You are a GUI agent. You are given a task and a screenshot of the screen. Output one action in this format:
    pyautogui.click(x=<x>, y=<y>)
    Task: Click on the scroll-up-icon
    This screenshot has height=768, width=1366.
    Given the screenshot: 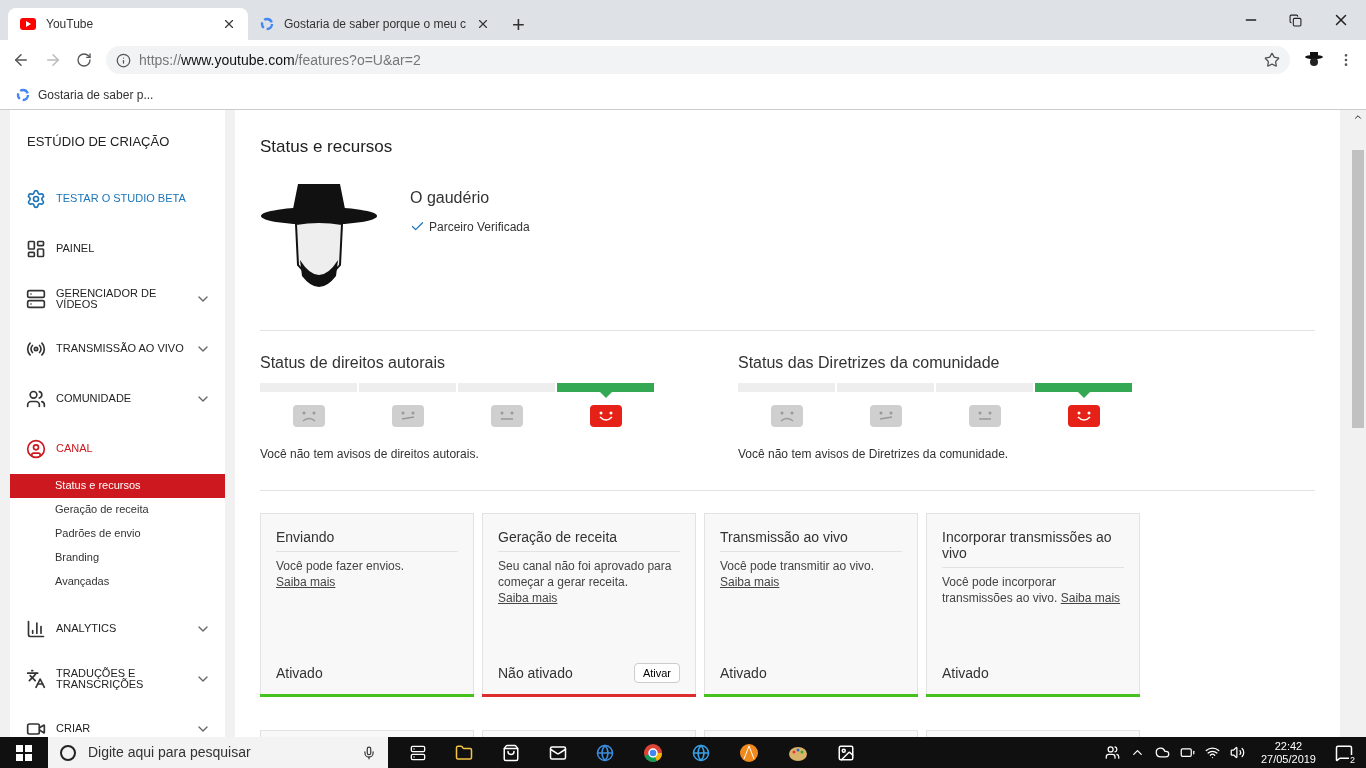 What is the action you would take?
    pyautogui.click(x=1358, y=117)
    